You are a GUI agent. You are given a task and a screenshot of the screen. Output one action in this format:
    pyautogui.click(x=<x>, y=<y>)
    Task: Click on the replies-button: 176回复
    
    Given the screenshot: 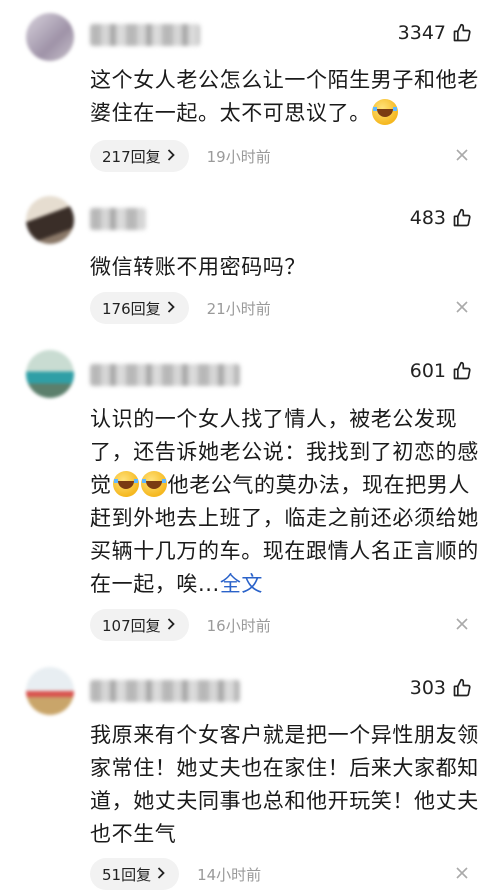 What is the action you would take?
    pyautogui.click(x=139, y=308)
    